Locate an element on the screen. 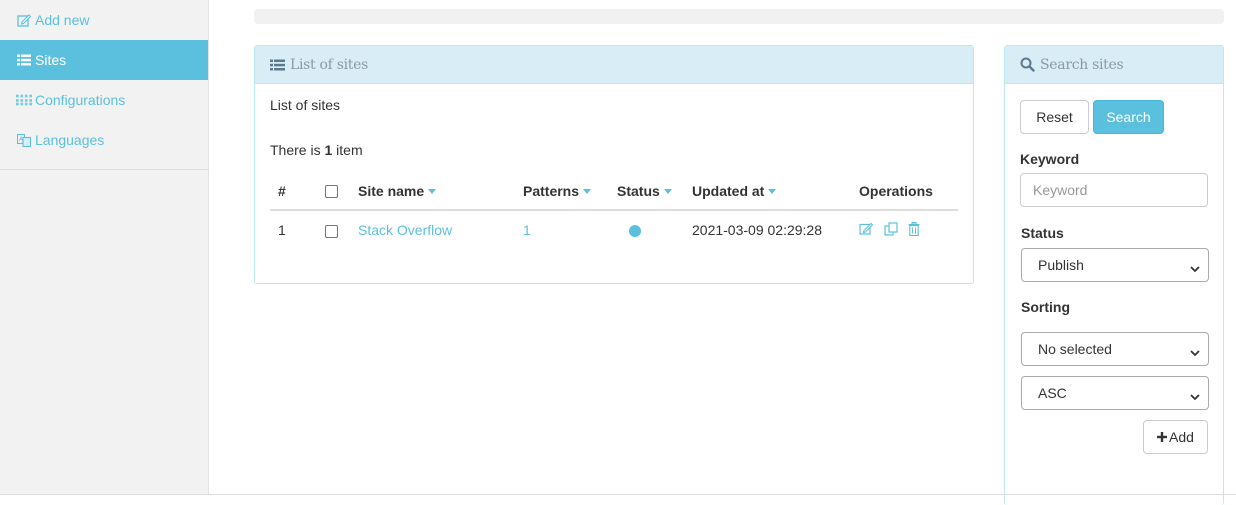 This screenshot has width=1236, height=505. select-all-checkbox is located at coordinates (331, 192).